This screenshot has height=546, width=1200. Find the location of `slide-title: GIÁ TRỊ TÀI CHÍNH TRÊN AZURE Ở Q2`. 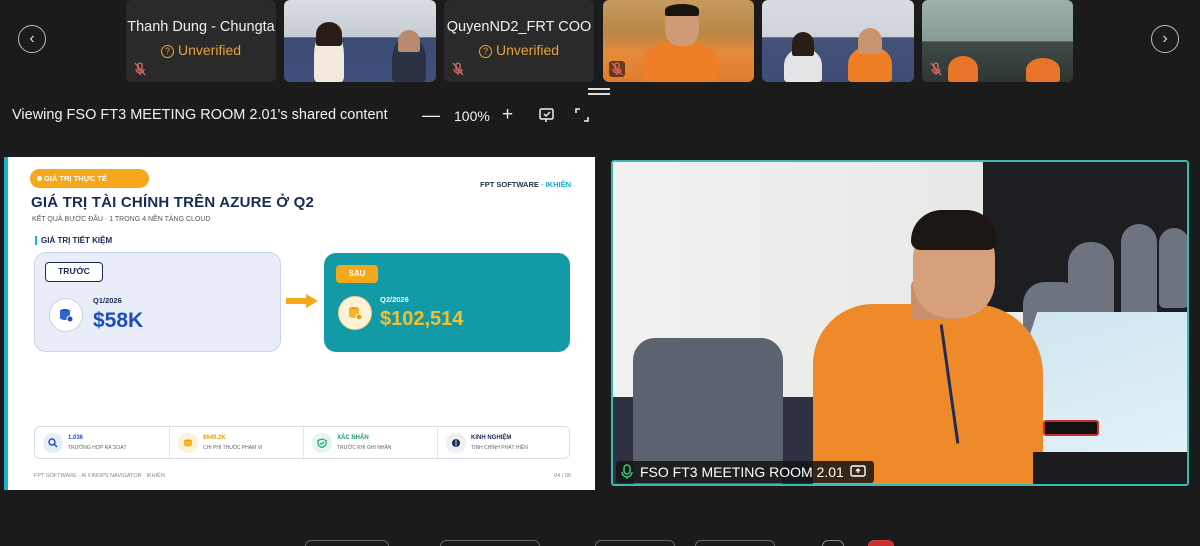

slide-title: GIÁ TRỊ TÀI CHÍNH TRÊN AZURE Ở Q2 is located at coordinates (173, 202).